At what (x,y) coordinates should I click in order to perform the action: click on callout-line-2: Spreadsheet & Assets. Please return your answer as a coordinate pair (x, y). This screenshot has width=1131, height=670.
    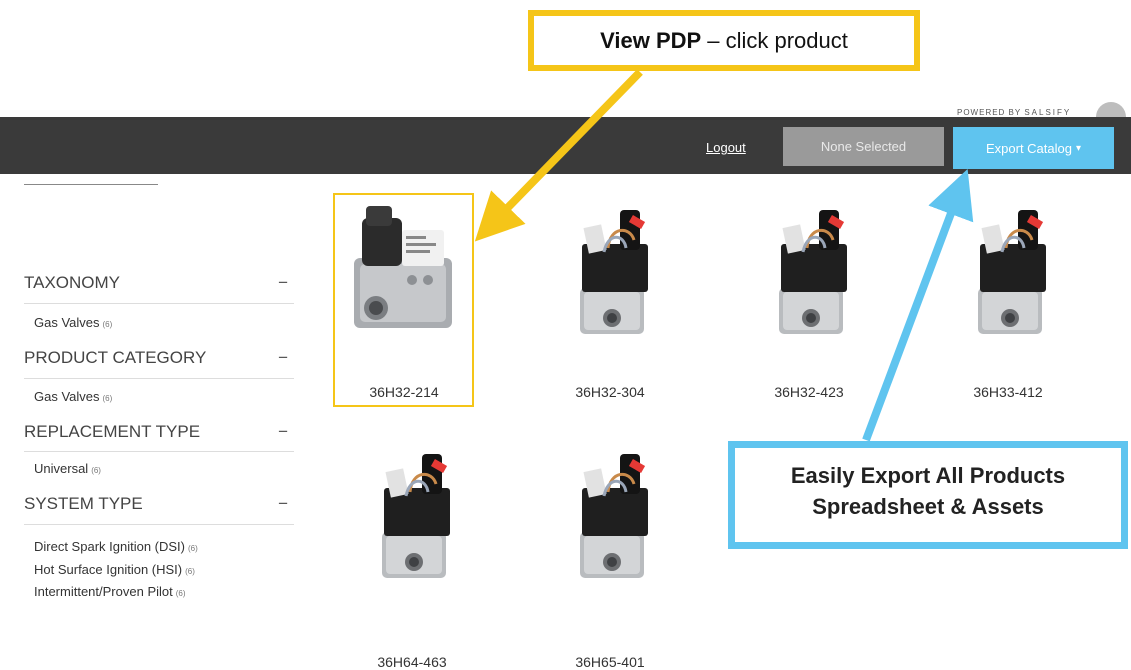
    Looking at the image, I should click on (928, 506).